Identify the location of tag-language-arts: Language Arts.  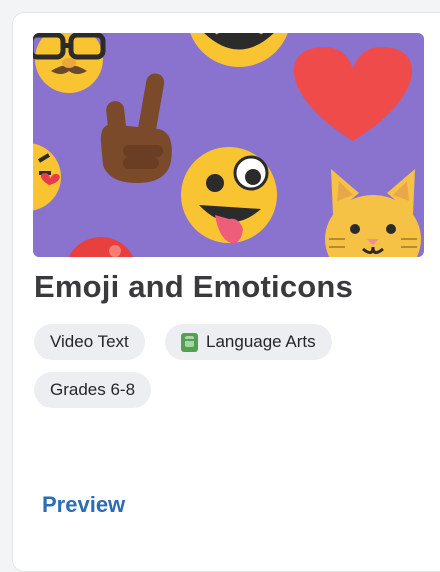
(248, 342).